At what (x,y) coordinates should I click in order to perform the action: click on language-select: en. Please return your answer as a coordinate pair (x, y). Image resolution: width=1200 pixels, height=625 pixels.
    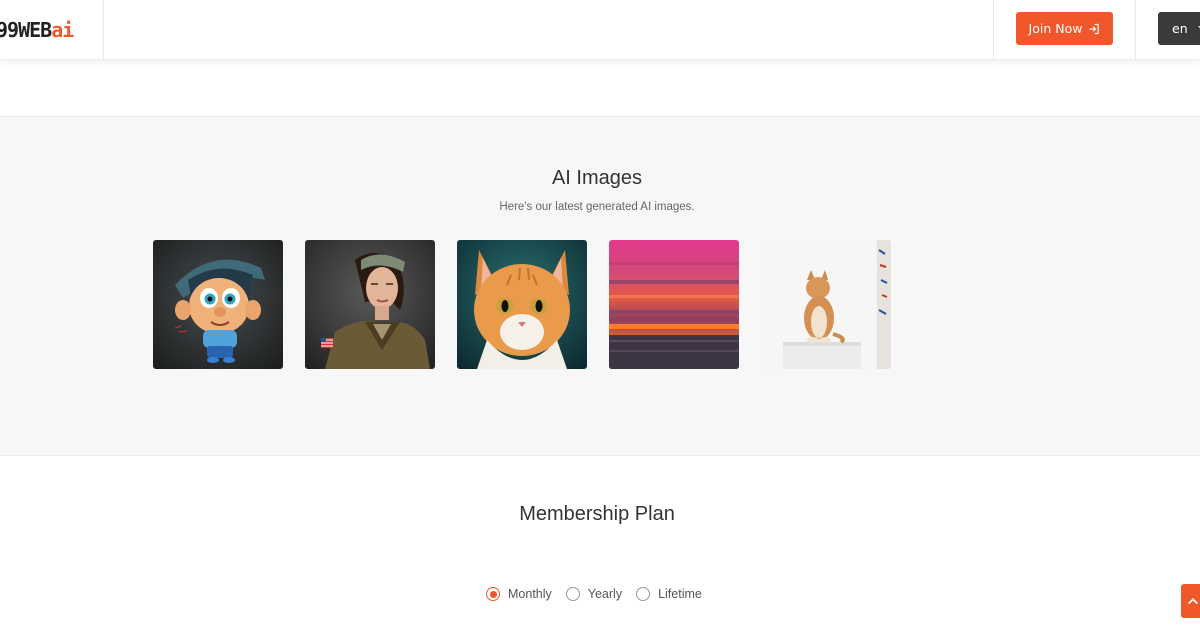
    Looking at the image, I should click on (1179, 28).